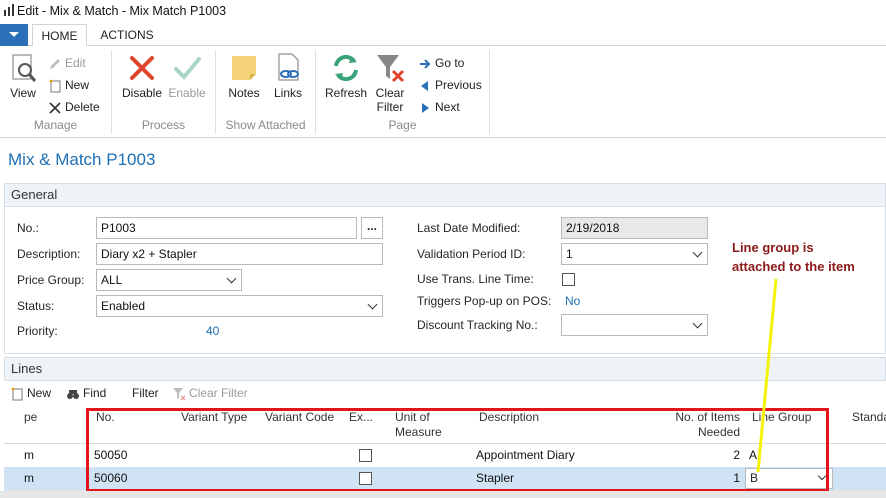 This screenshot has height=498, width=886. I want to click on annotation-arrow, so click(767, 375).